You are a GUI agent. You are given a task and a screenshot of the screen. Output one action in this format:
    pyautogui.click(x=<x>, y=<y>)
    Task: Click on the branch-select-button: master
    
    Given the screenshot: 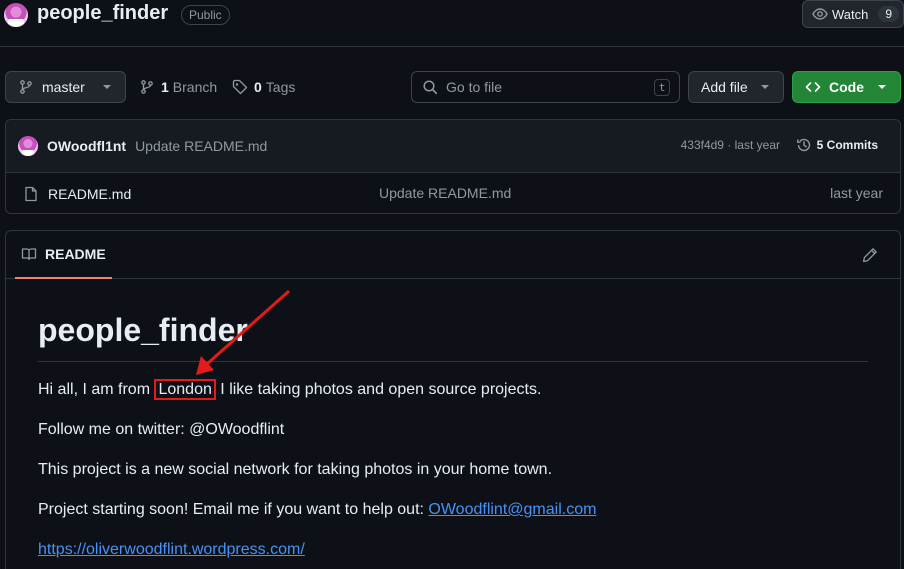 What is the action you would take?
    pyautogui.click(x=65, y=87)
    